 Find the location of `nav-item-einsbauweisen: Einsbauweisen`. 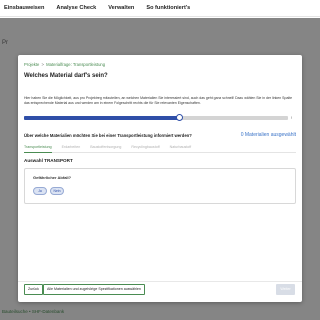

nav-item-einsbauweisen: Einsbauweisen is located at coordinates (24, 8).